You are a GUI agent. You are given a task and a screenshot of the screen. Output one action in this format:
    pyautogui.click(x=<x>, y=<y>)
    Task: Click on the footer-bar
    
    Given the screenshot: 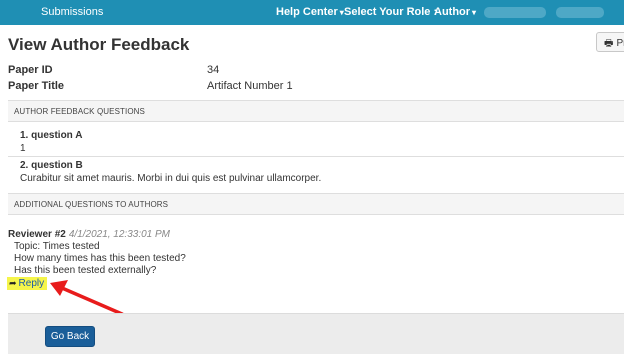 What is the action you would take?
    pyautogui.click(x=316, y=333)
    